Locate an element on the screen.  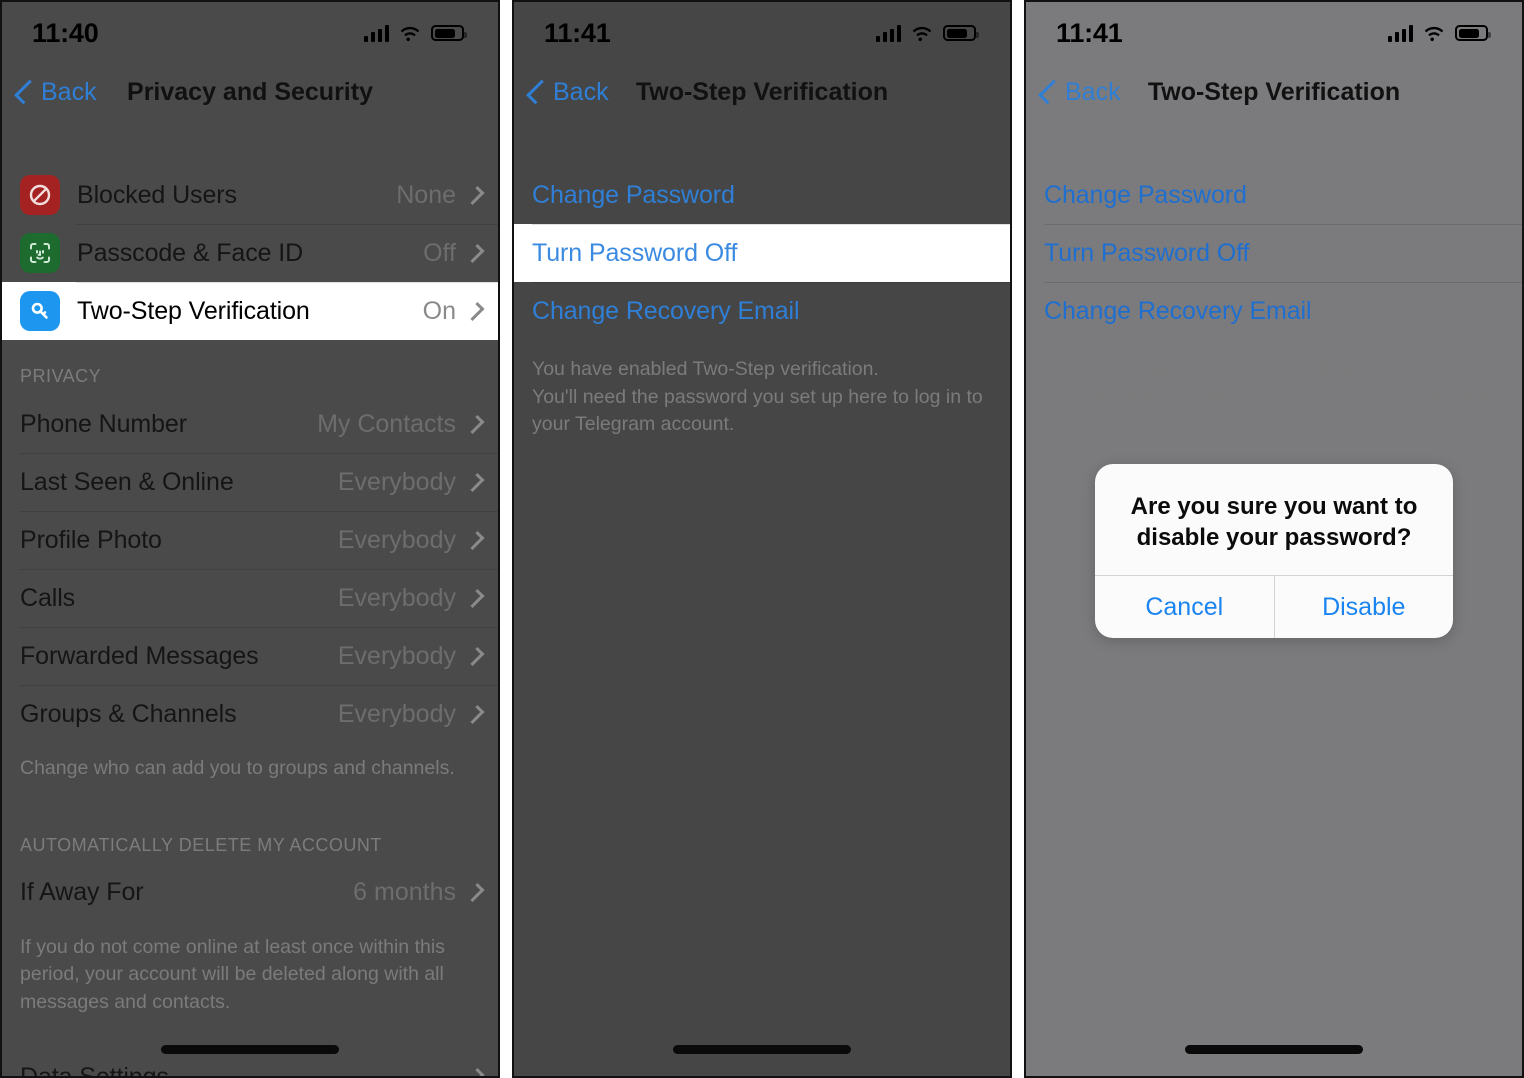
signal-bars-icon is located at coordinates (888, 33).